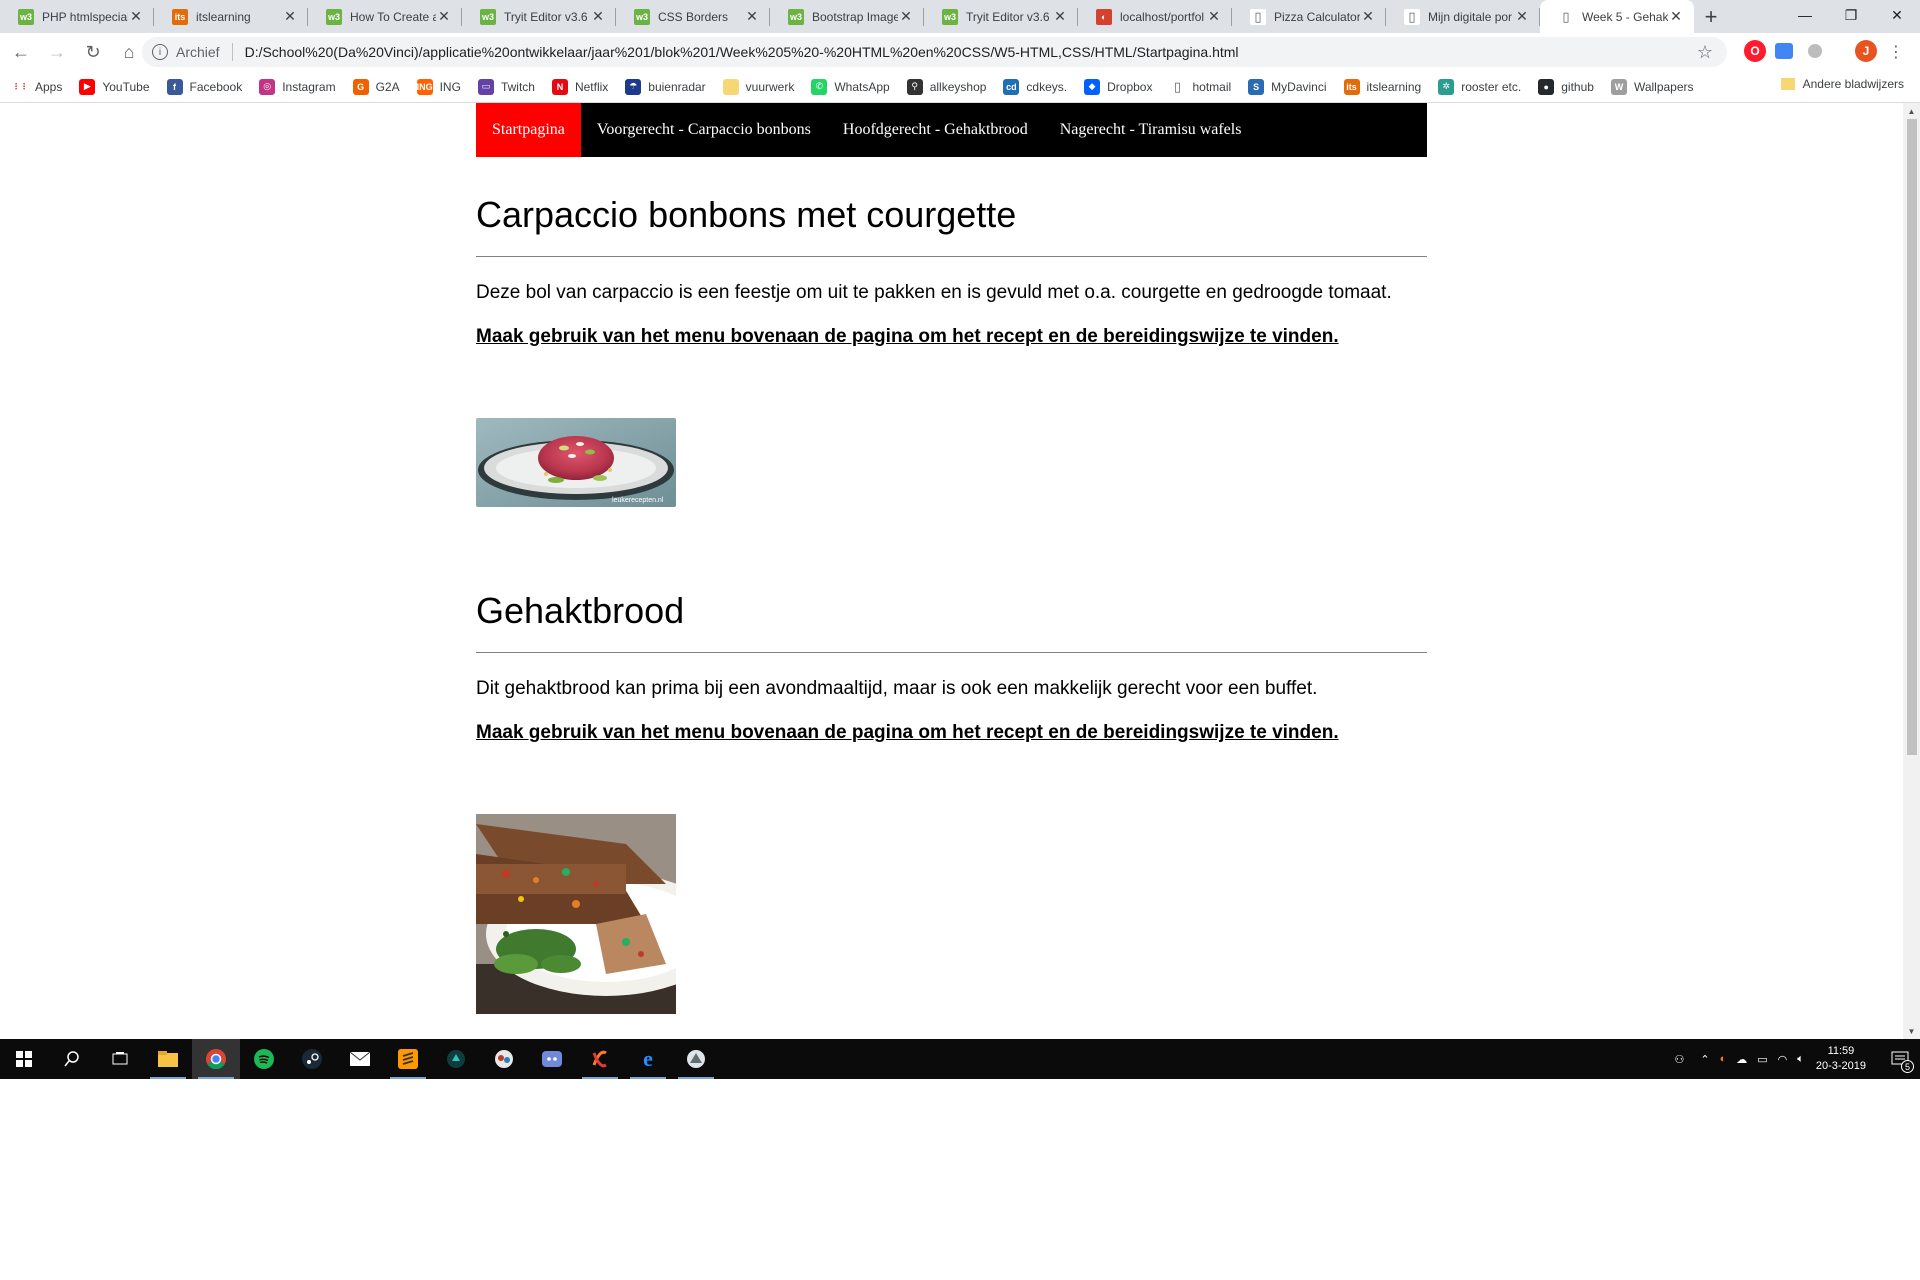  What do you see at coordinates (665, 86) in the screenshot?
I see `bookmark-item: ☂ buienradar` at bounding box center [665, 86].